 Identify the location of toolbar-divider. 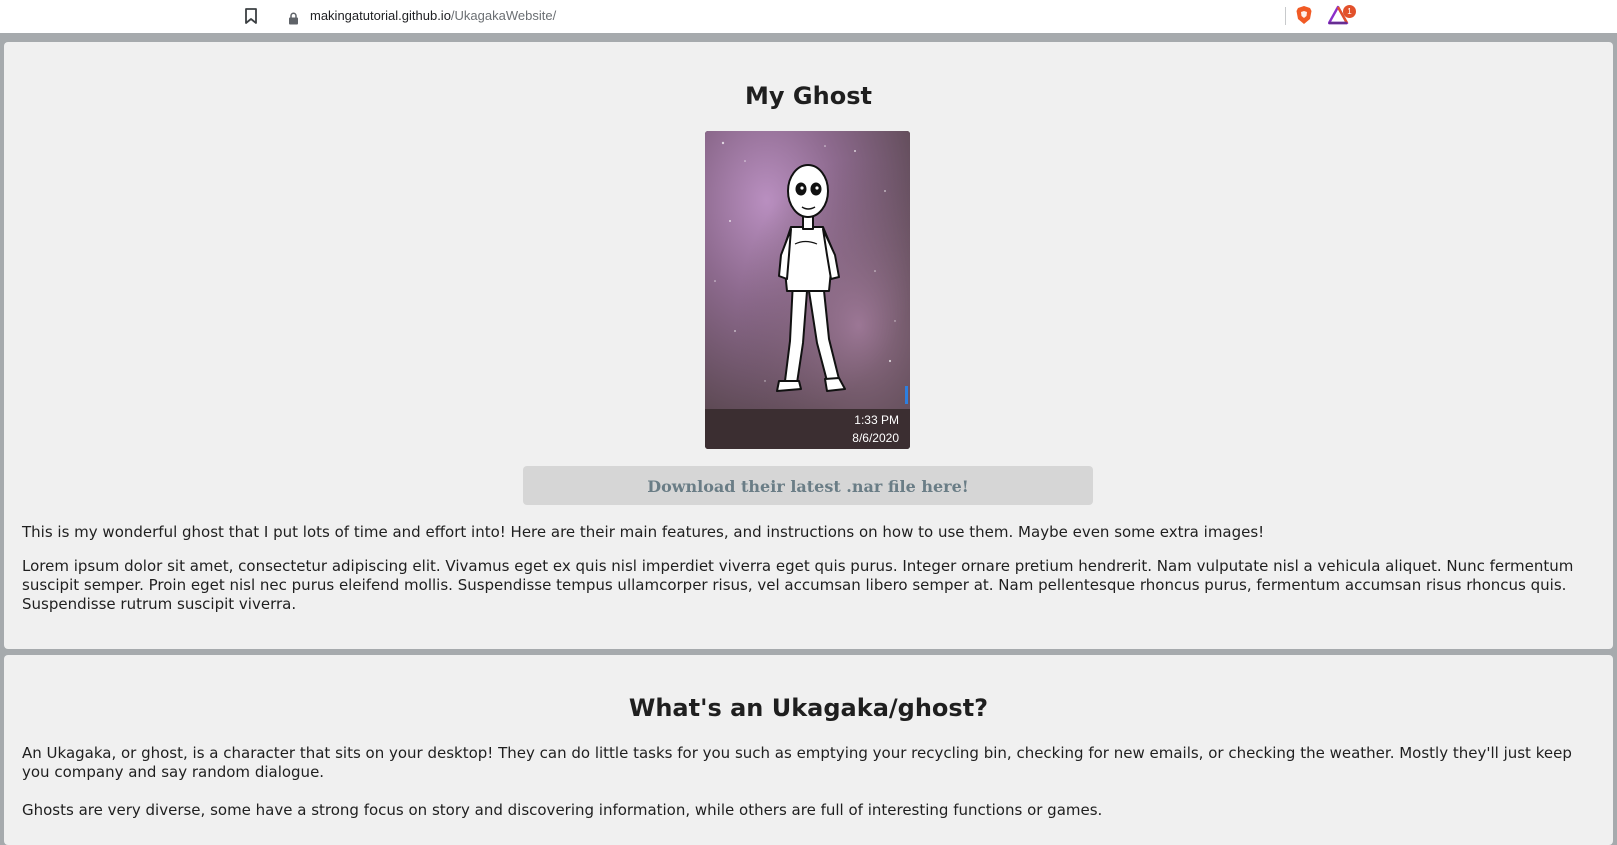
(1285, 16).